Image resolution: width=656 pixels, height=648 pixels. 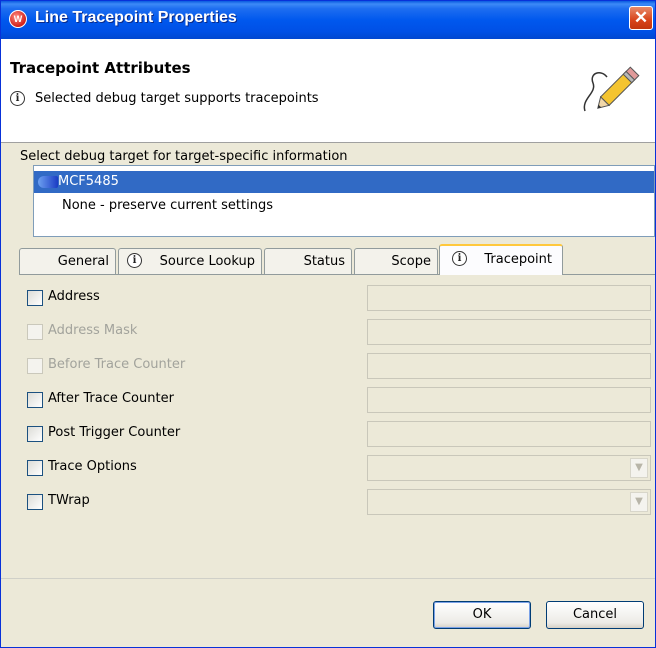 I want to click on trace-options-checkbox, so click(x=35, y=468).